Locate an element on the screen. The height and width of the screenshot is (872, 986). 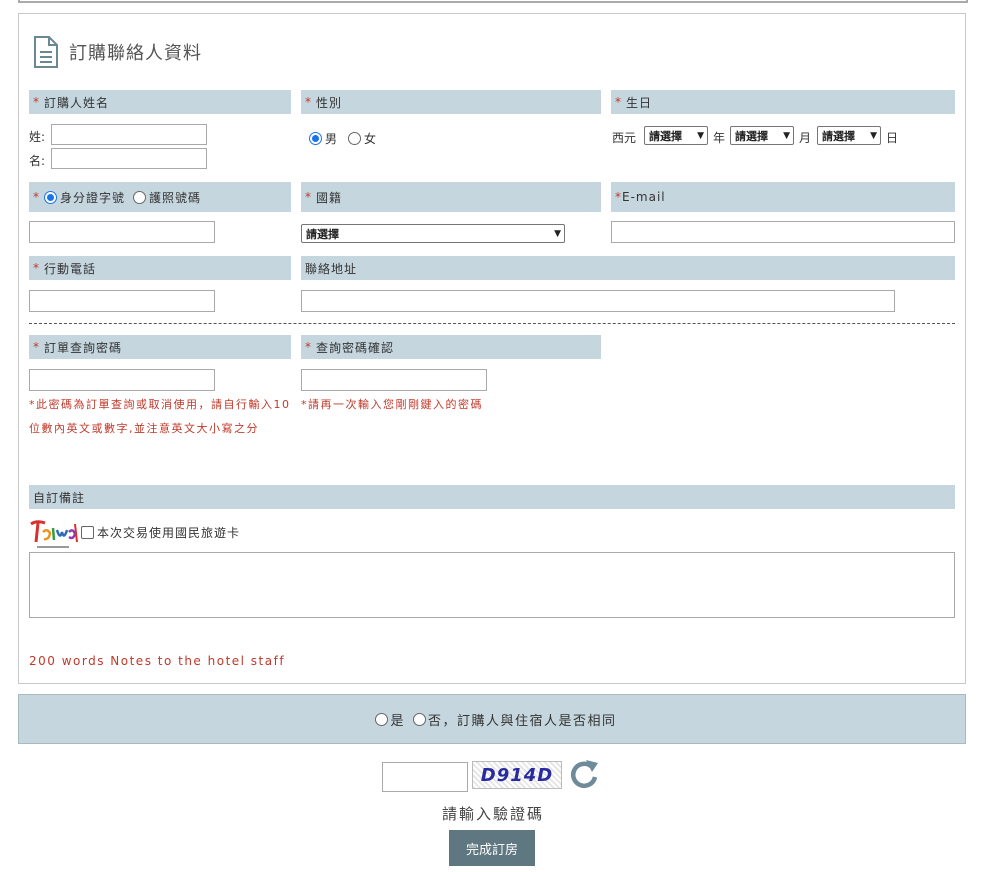
same-guest-yes-label: 是 is located at coordinates (397, 721).